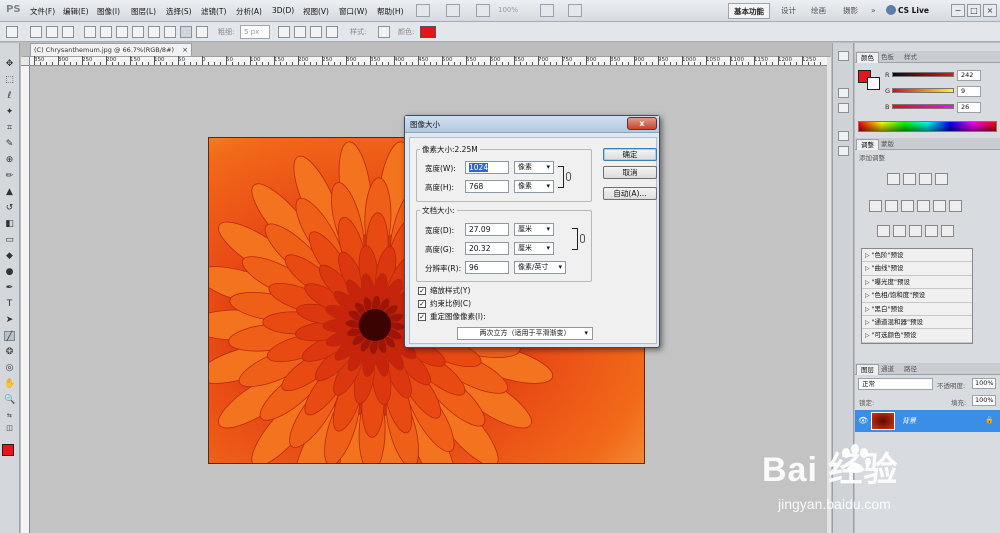 This screenshot has height=533, width=1000. What do you see at coordinates (122, 32) in the screenshot?
I see `rectangle-icon` at bounding box center [122, 32].